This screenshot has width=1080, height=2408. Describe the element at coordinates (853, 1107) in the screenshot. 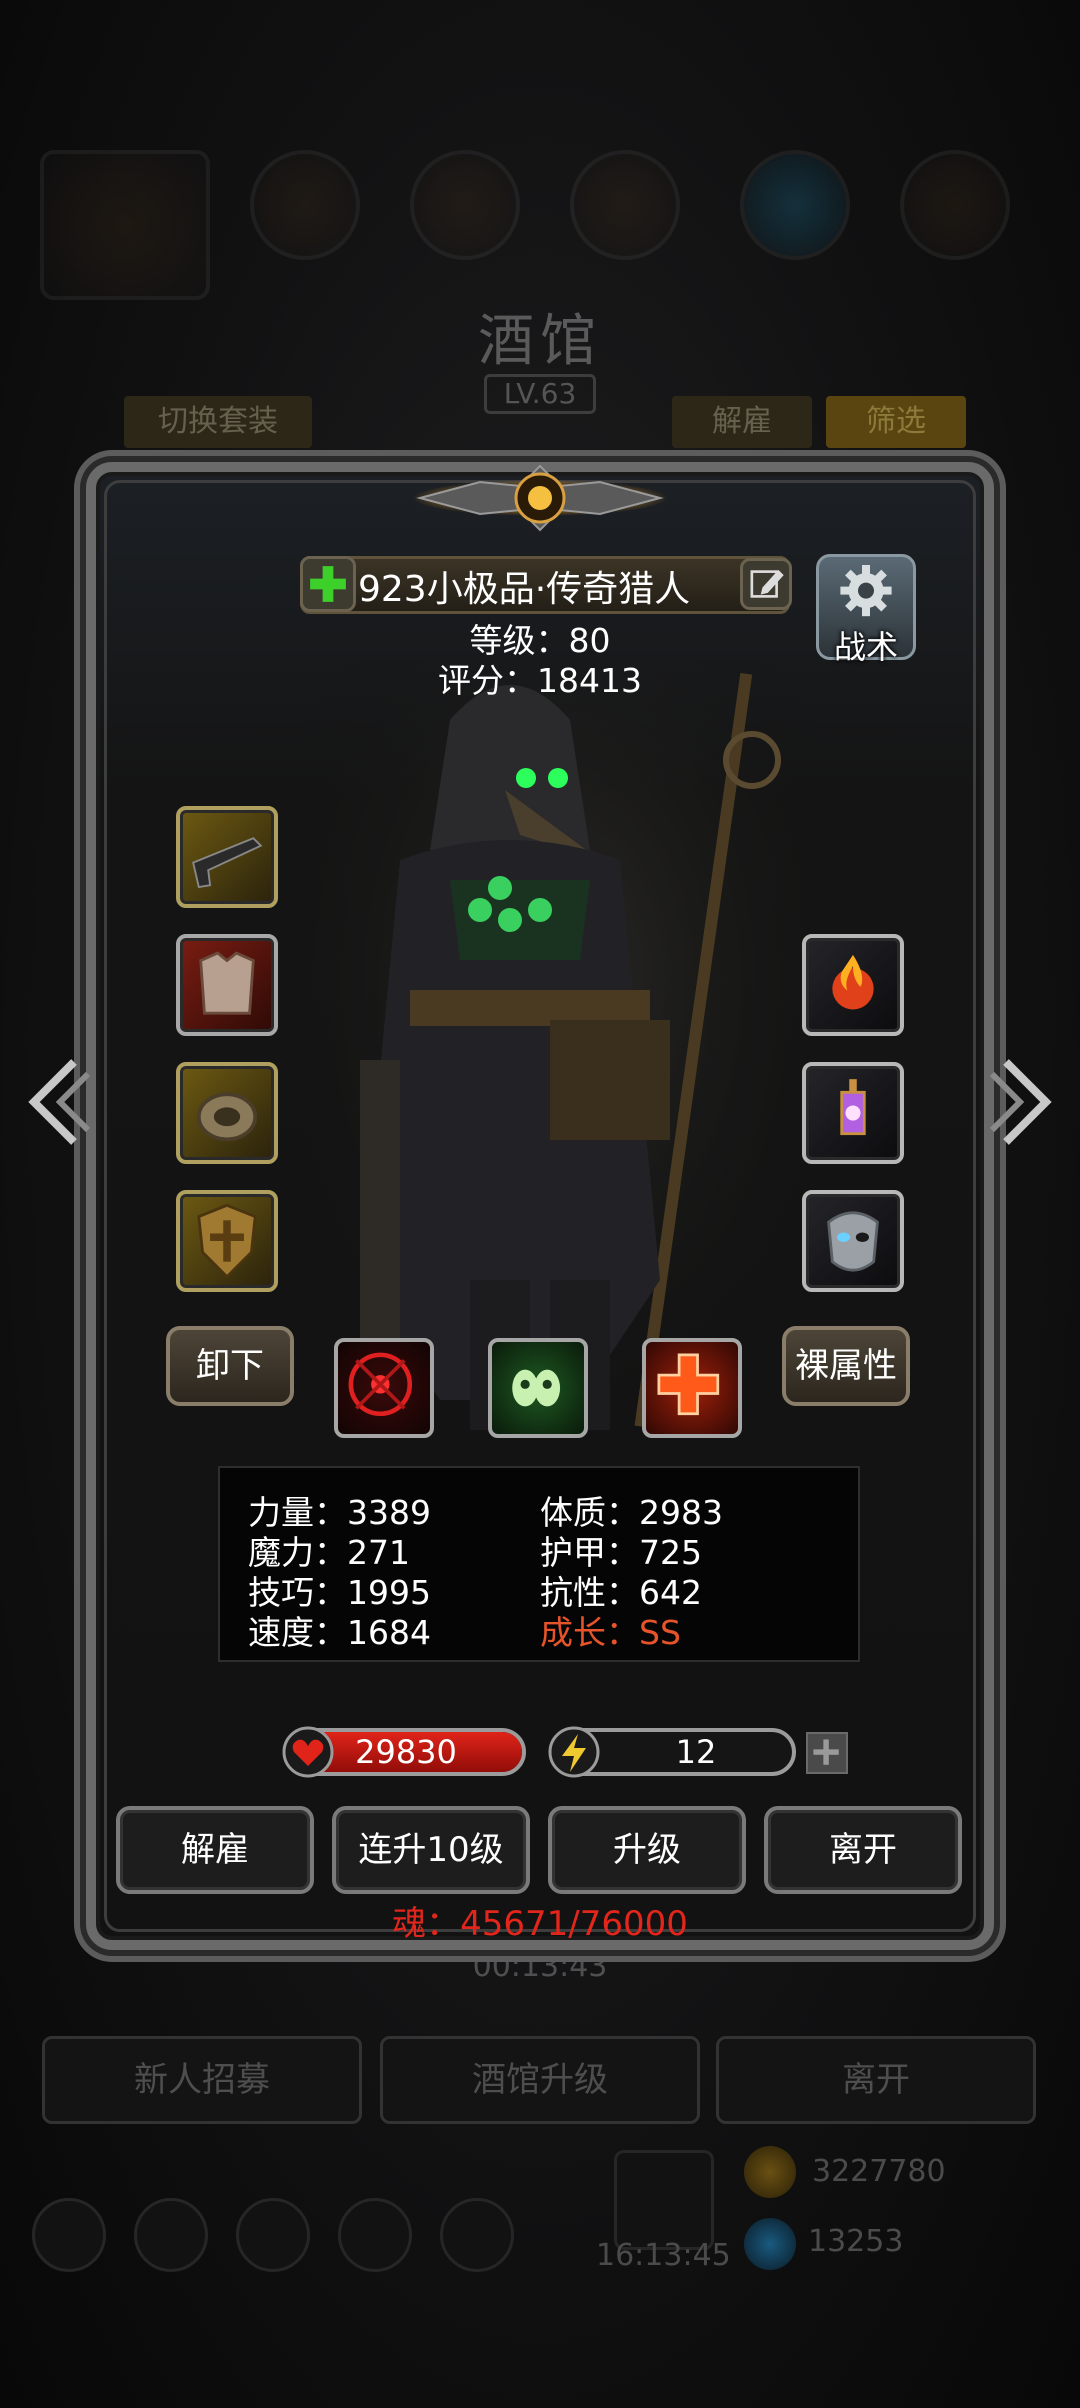

I see `lantern-icon` at that location.